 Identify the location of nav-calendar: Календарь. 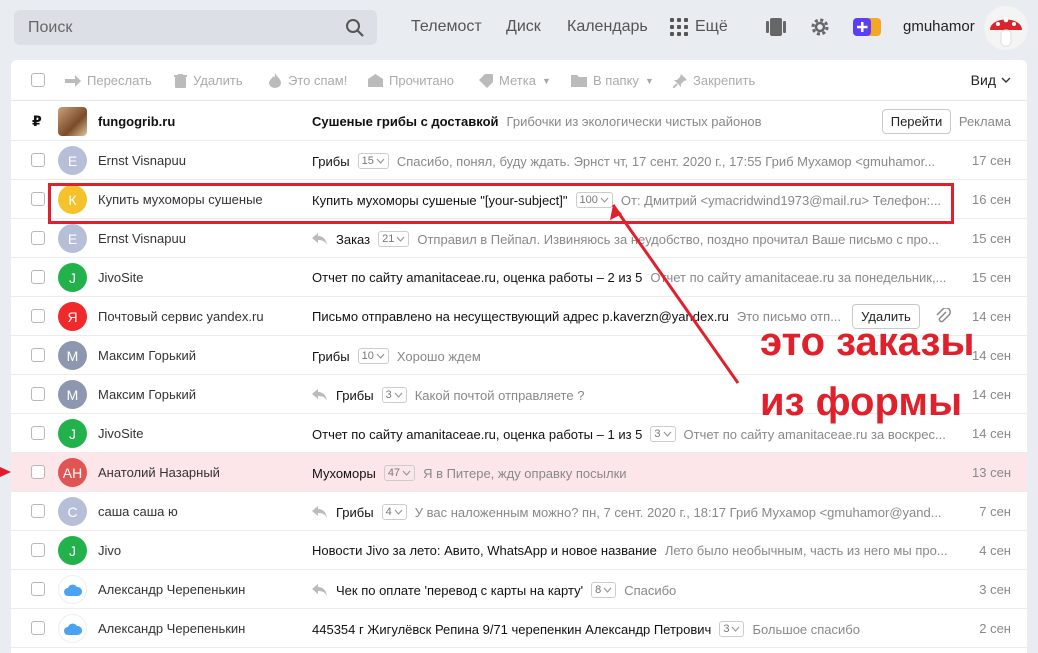
(607, 27).